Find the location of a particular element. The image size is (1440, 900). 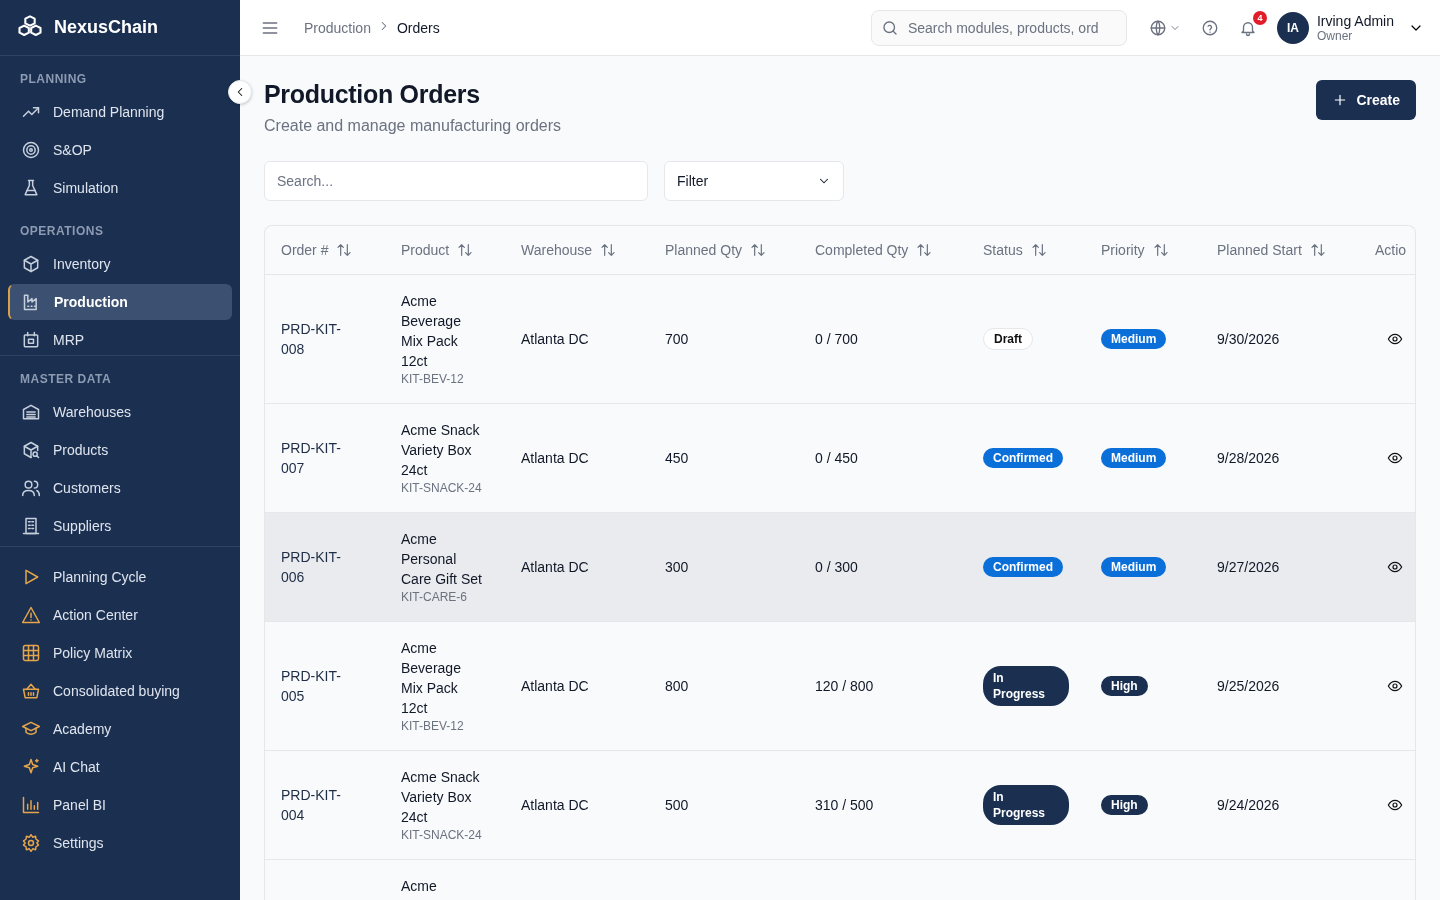

column-header: Planned Qty is located at coordinates (704, 250).